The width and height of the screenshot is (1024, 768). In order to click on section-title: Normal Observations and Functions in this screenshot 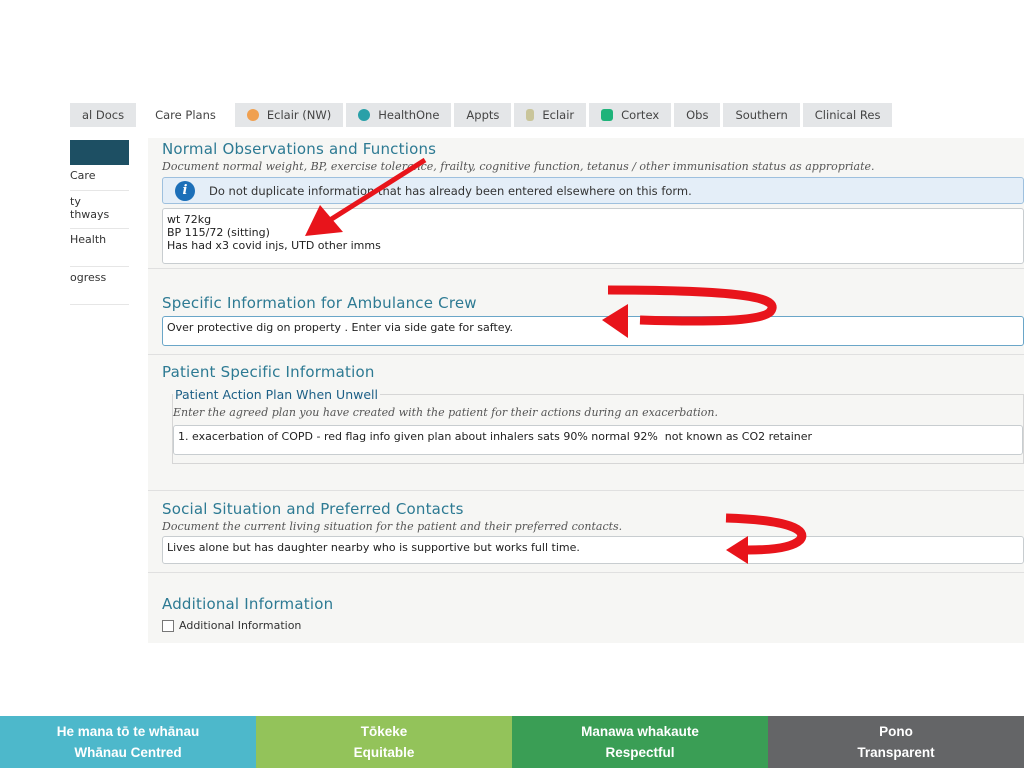, I will do `click(299, 149)`.